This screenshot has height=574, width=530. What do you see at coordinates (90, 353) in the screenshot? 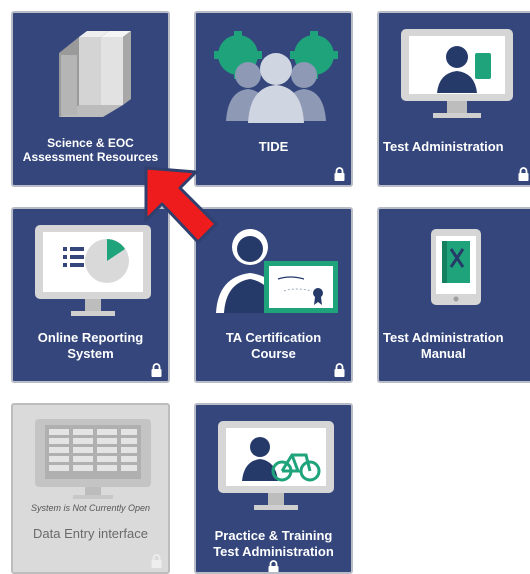
I see `tile-label-line2: System` at bounding box center [90, 353].